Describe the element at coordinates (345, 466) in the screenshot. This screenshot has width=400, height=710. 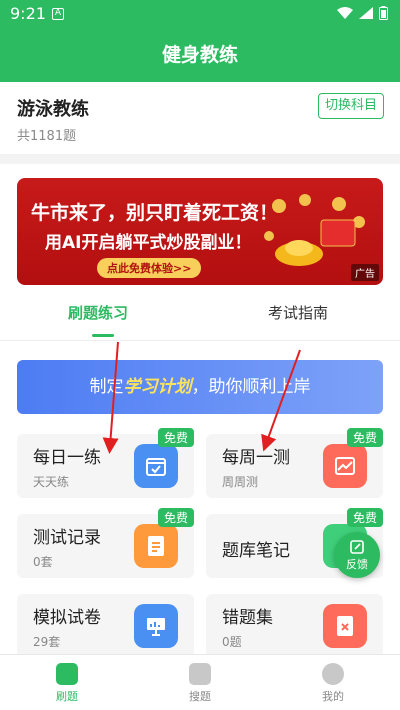
I see `chart-icon` at that location.